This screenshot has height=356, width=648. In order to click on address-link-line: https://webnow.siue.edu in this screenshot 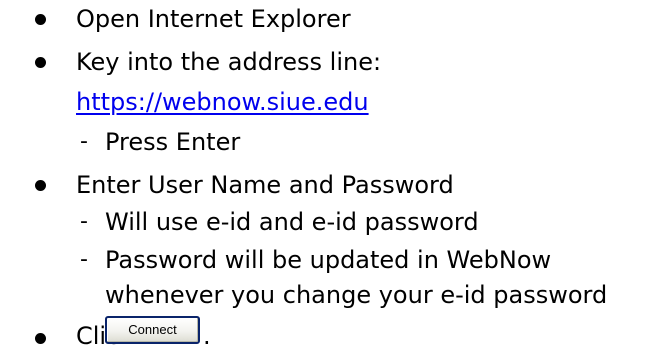, I will do `click(222, 102)`.